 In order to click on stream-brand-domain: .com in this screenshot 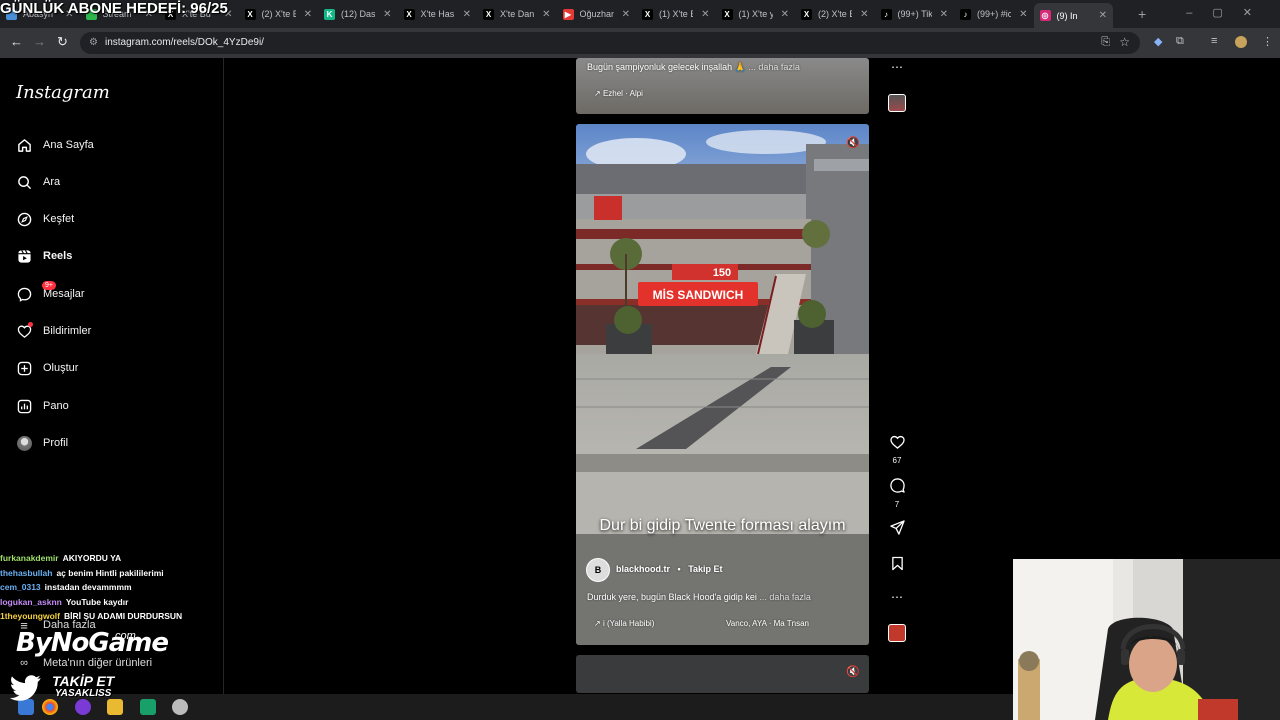, I will do `click(124, 636)`.